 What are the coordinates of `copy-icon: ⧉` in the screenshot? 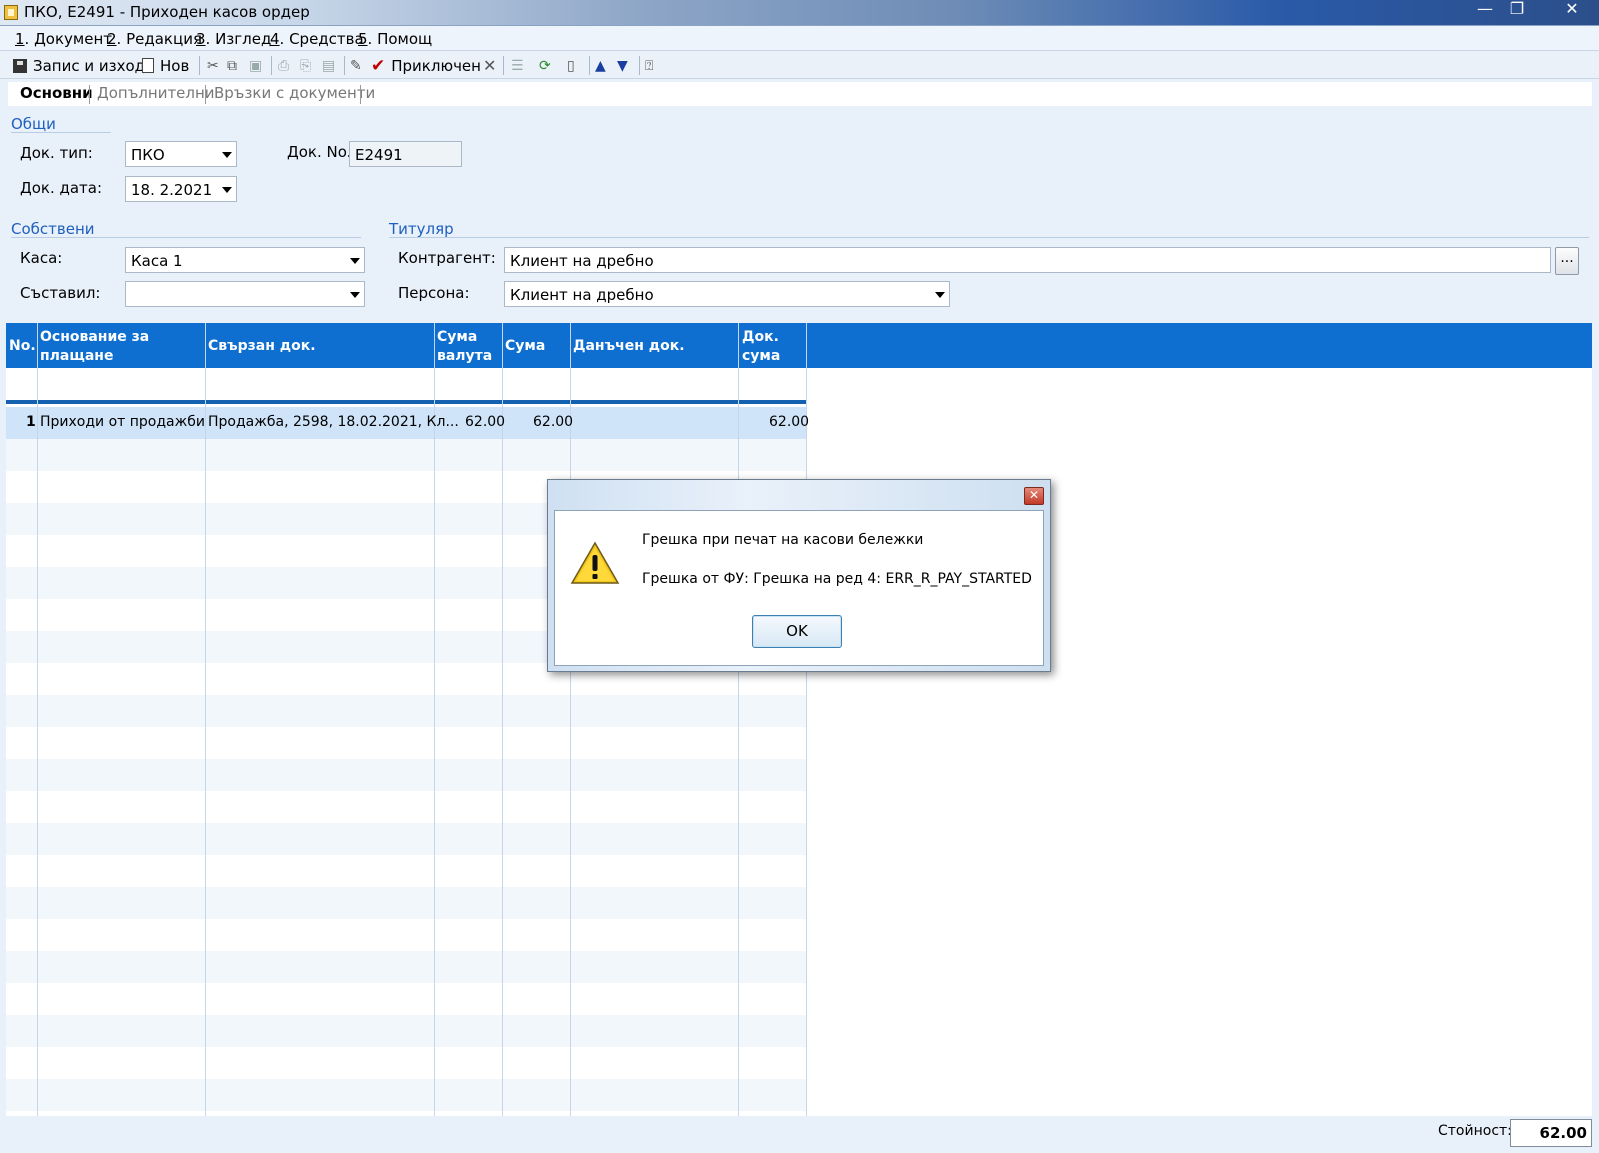 It's located at (232, 65).